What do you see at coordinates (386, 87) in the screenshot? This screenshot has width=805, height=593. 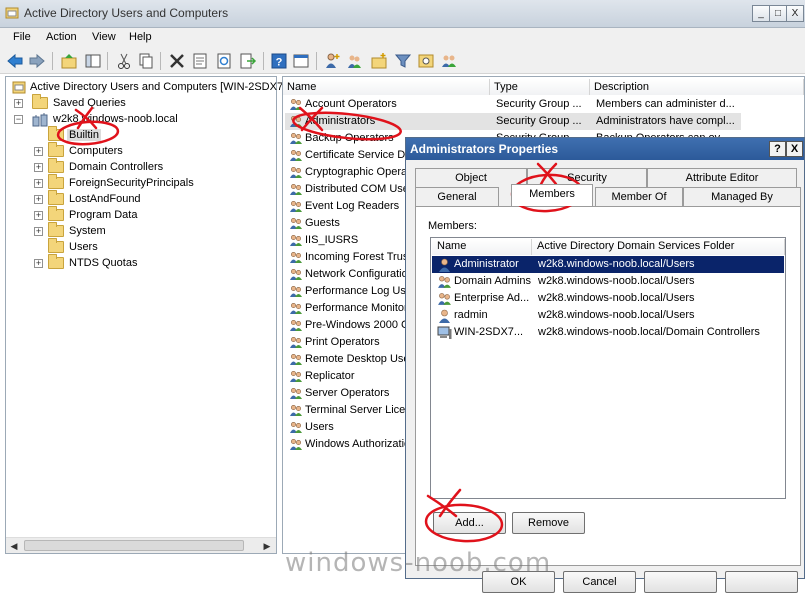 I see `column-header-name: Name` at bounding box center [386, 87].